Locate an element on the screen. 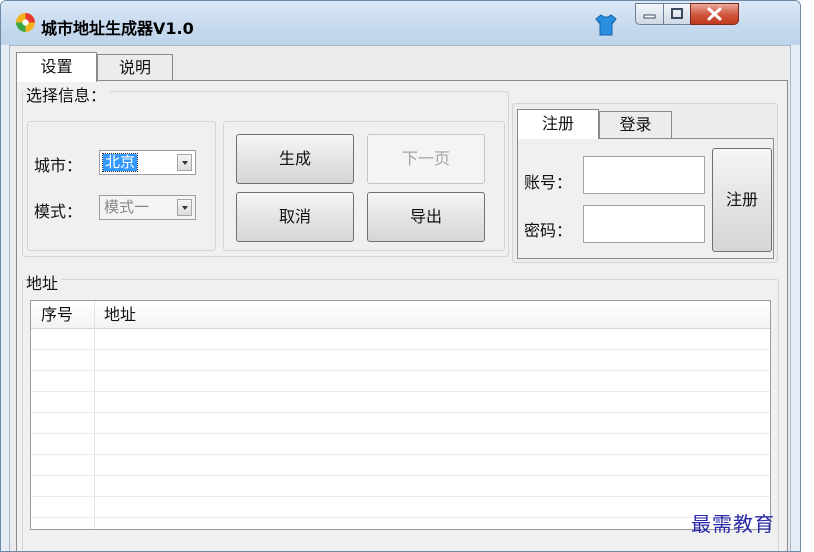  password-field is located at coordinates (644, 224).